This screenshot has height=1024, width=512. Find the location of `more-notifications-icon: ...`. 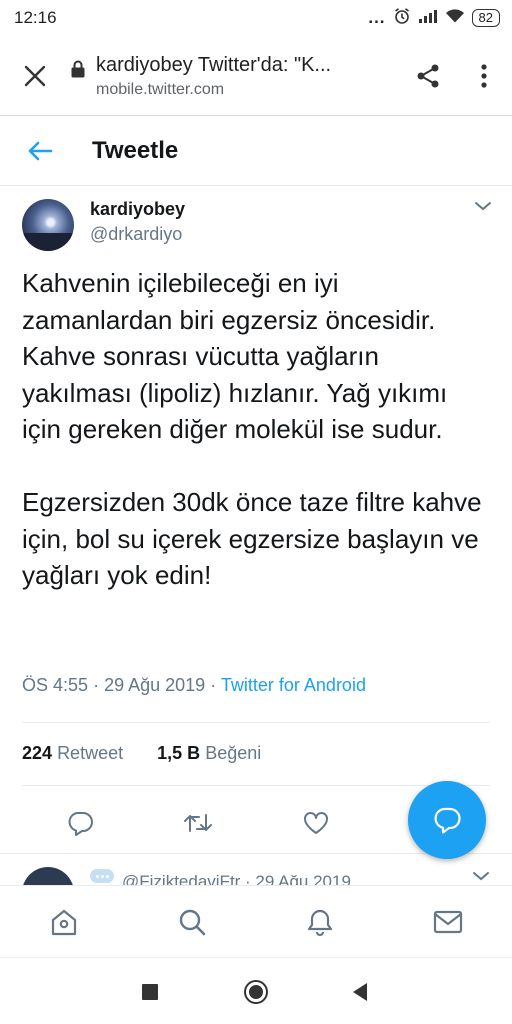

more-notifications-icon: ... is located at coordinates (377, 17).